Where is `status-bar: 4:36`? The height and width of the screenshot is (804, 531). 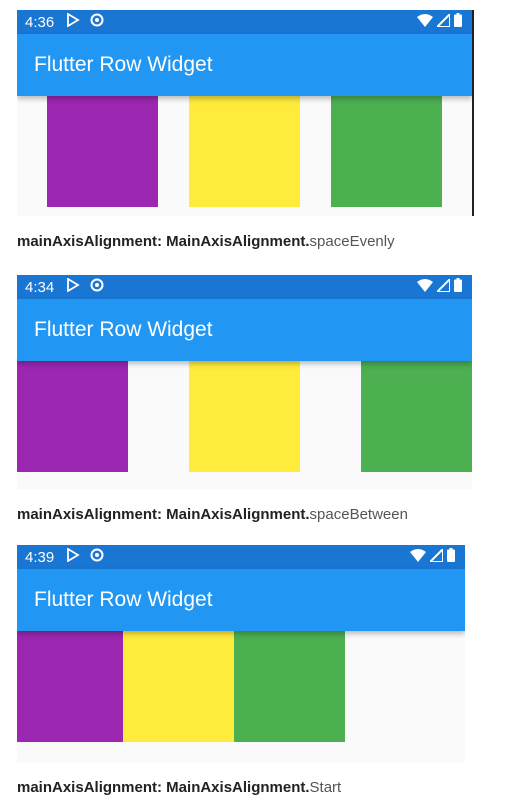 status-bar: 4:36 is located at coordinates (244, 22).